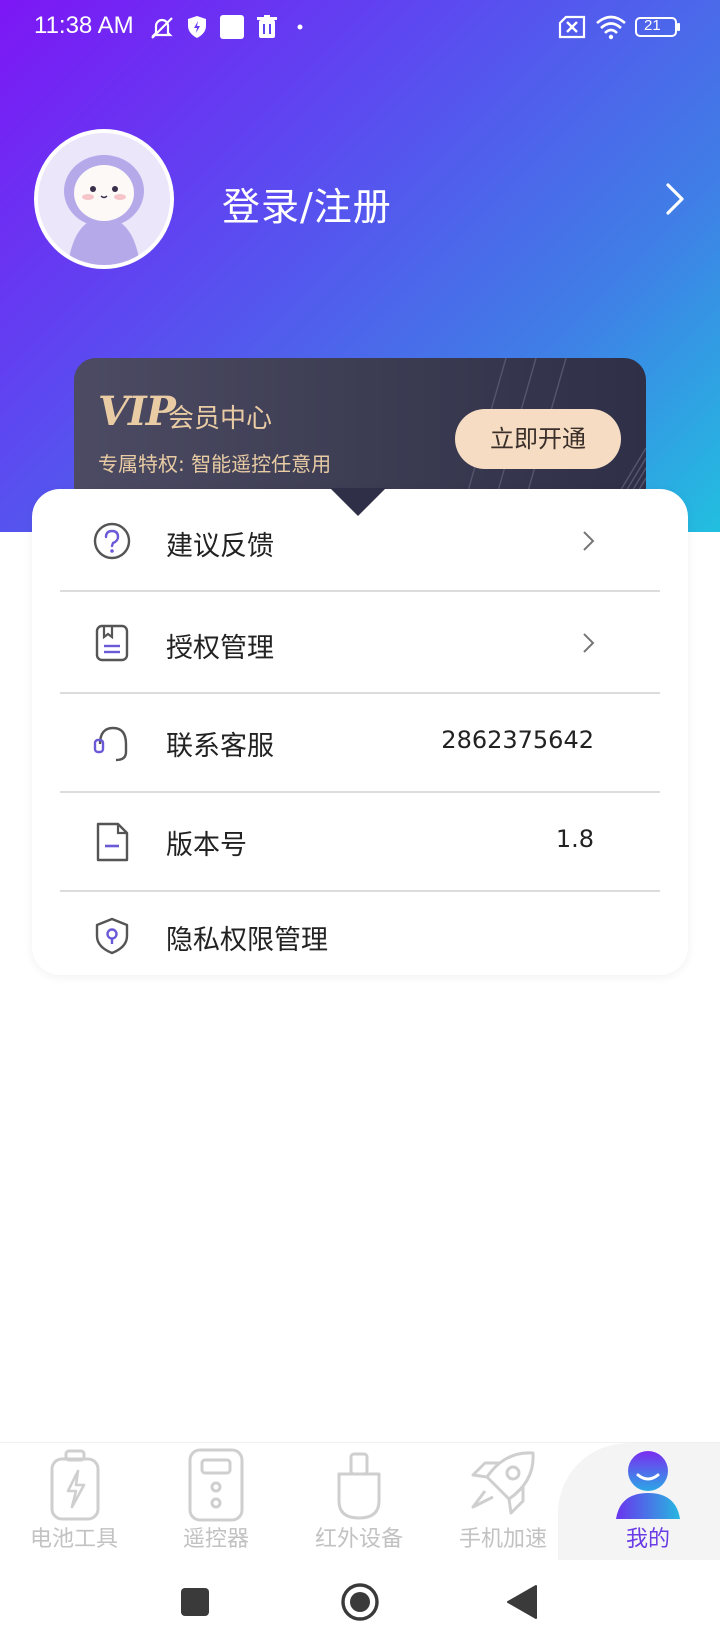 The width and height of the screenshot is (720, 1650). Describe the element at coordinates (652, 25) in the screenshot. I see `battery-level: 21` at that location.